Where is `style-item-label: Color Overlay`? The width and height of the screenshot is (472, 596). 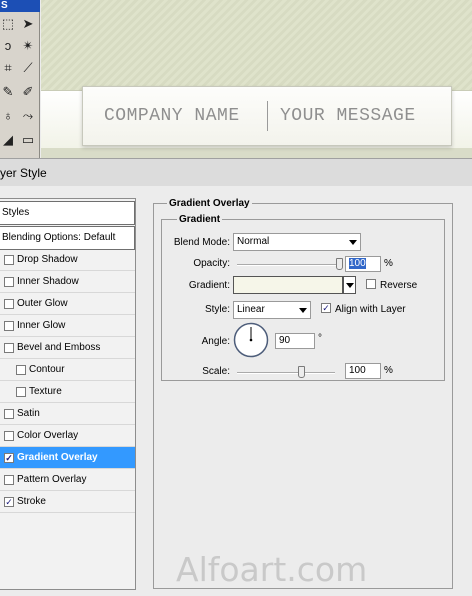
style-item-label: Color Overlay is located at coordinates (48, 435).